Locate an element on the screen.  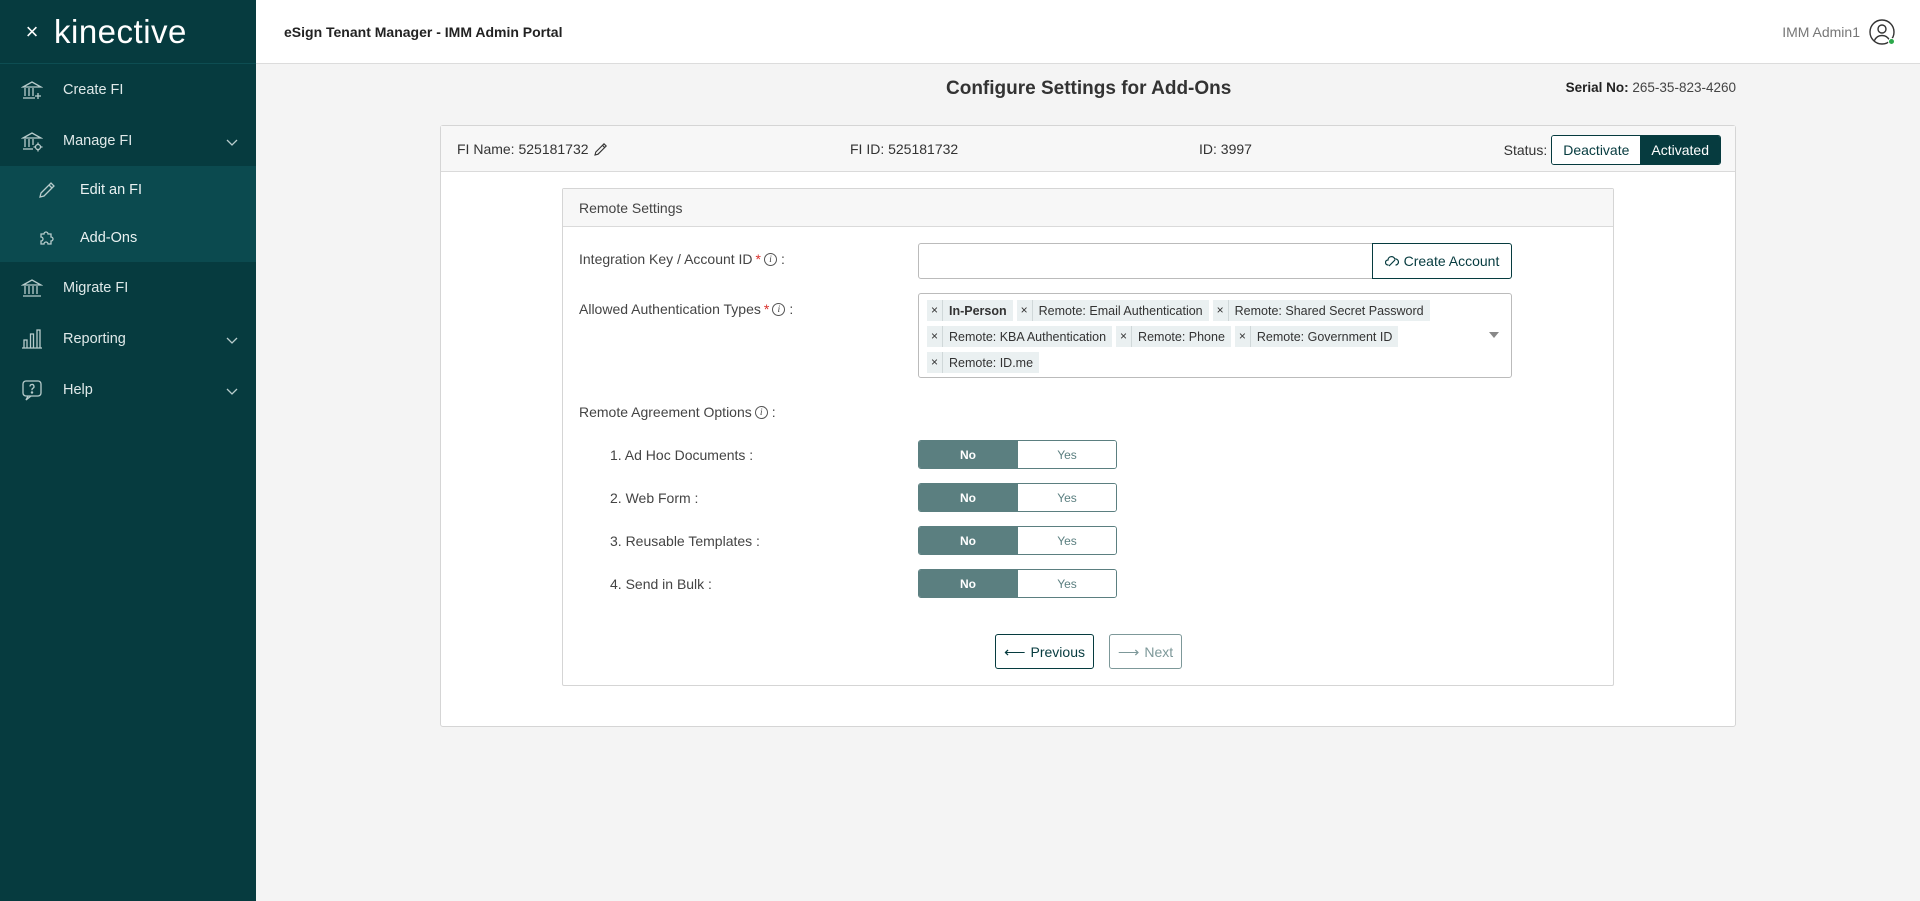
chip-label: In-Person is located at coordinates (978, 310).